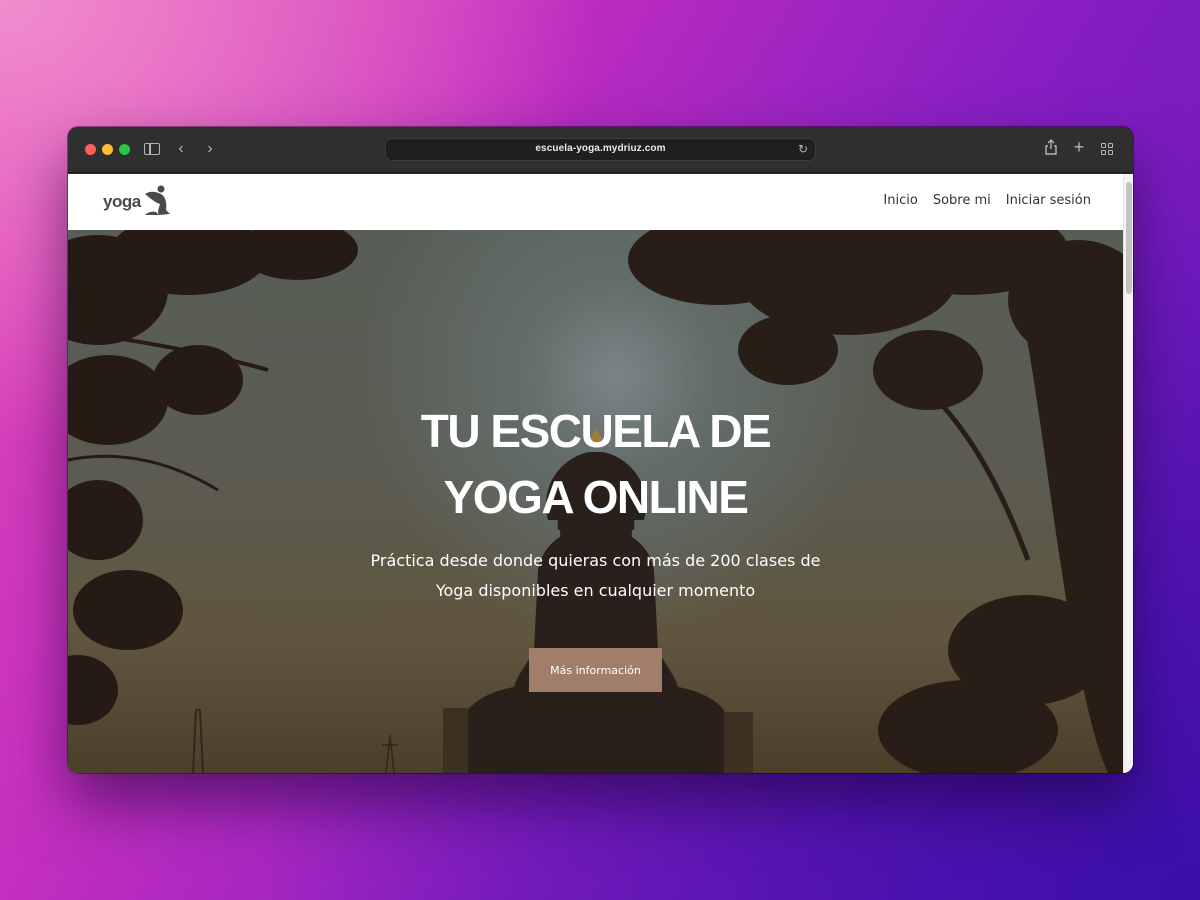 The width and height of the screenshot is (1200, 900). I want to click on new-tab-icon: +, so click(1079, 147).